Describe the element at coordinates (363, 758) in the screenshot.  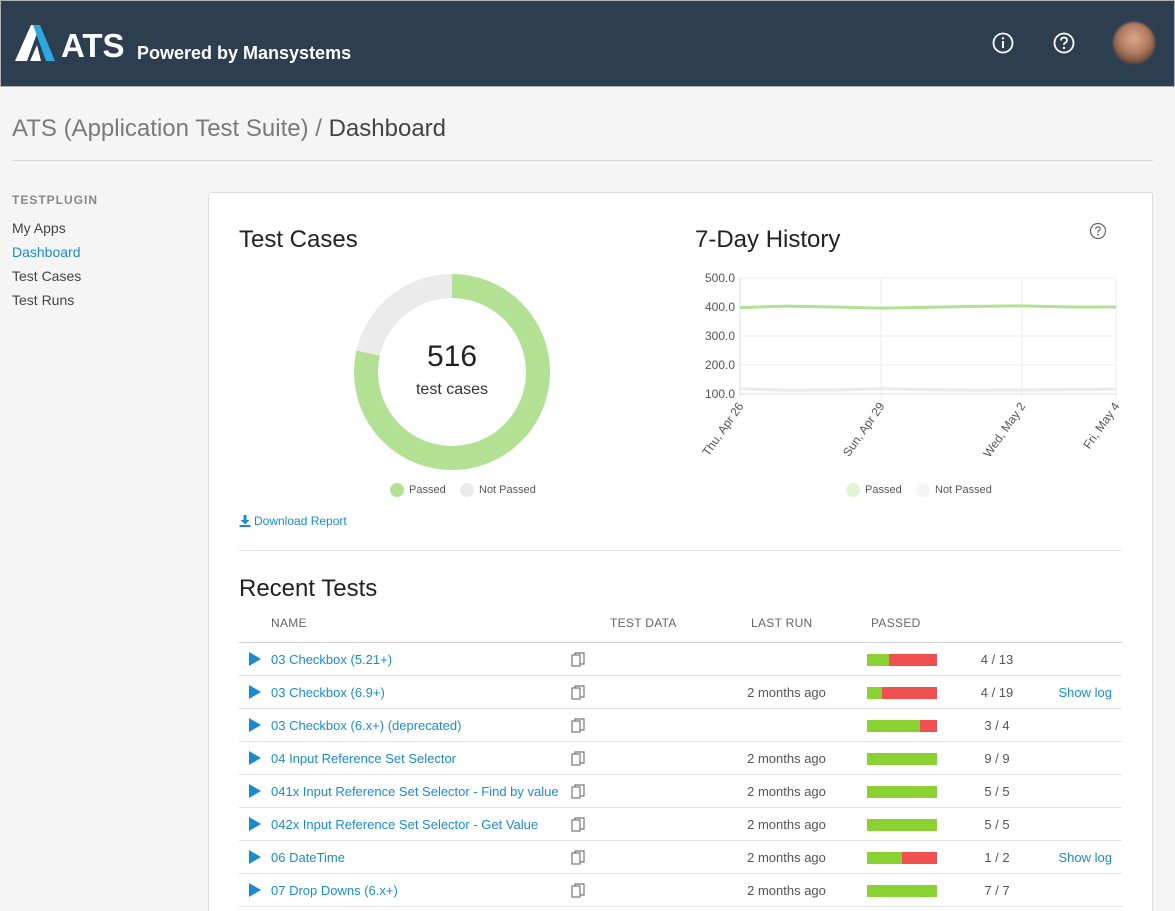
I see `test-name-link: 04 Input Reference Set Selector` at that location.